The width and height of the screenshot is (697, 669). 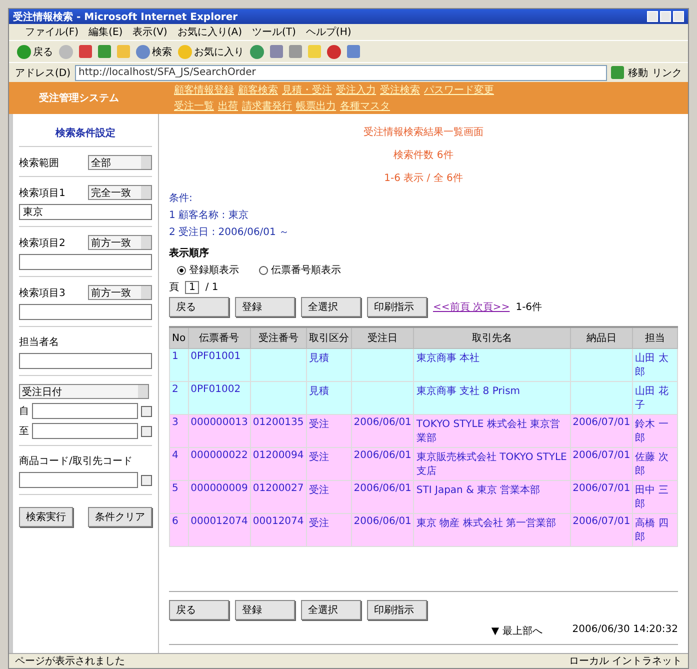 I want to click on back-button: 戻る, so click(x=43, y=51).